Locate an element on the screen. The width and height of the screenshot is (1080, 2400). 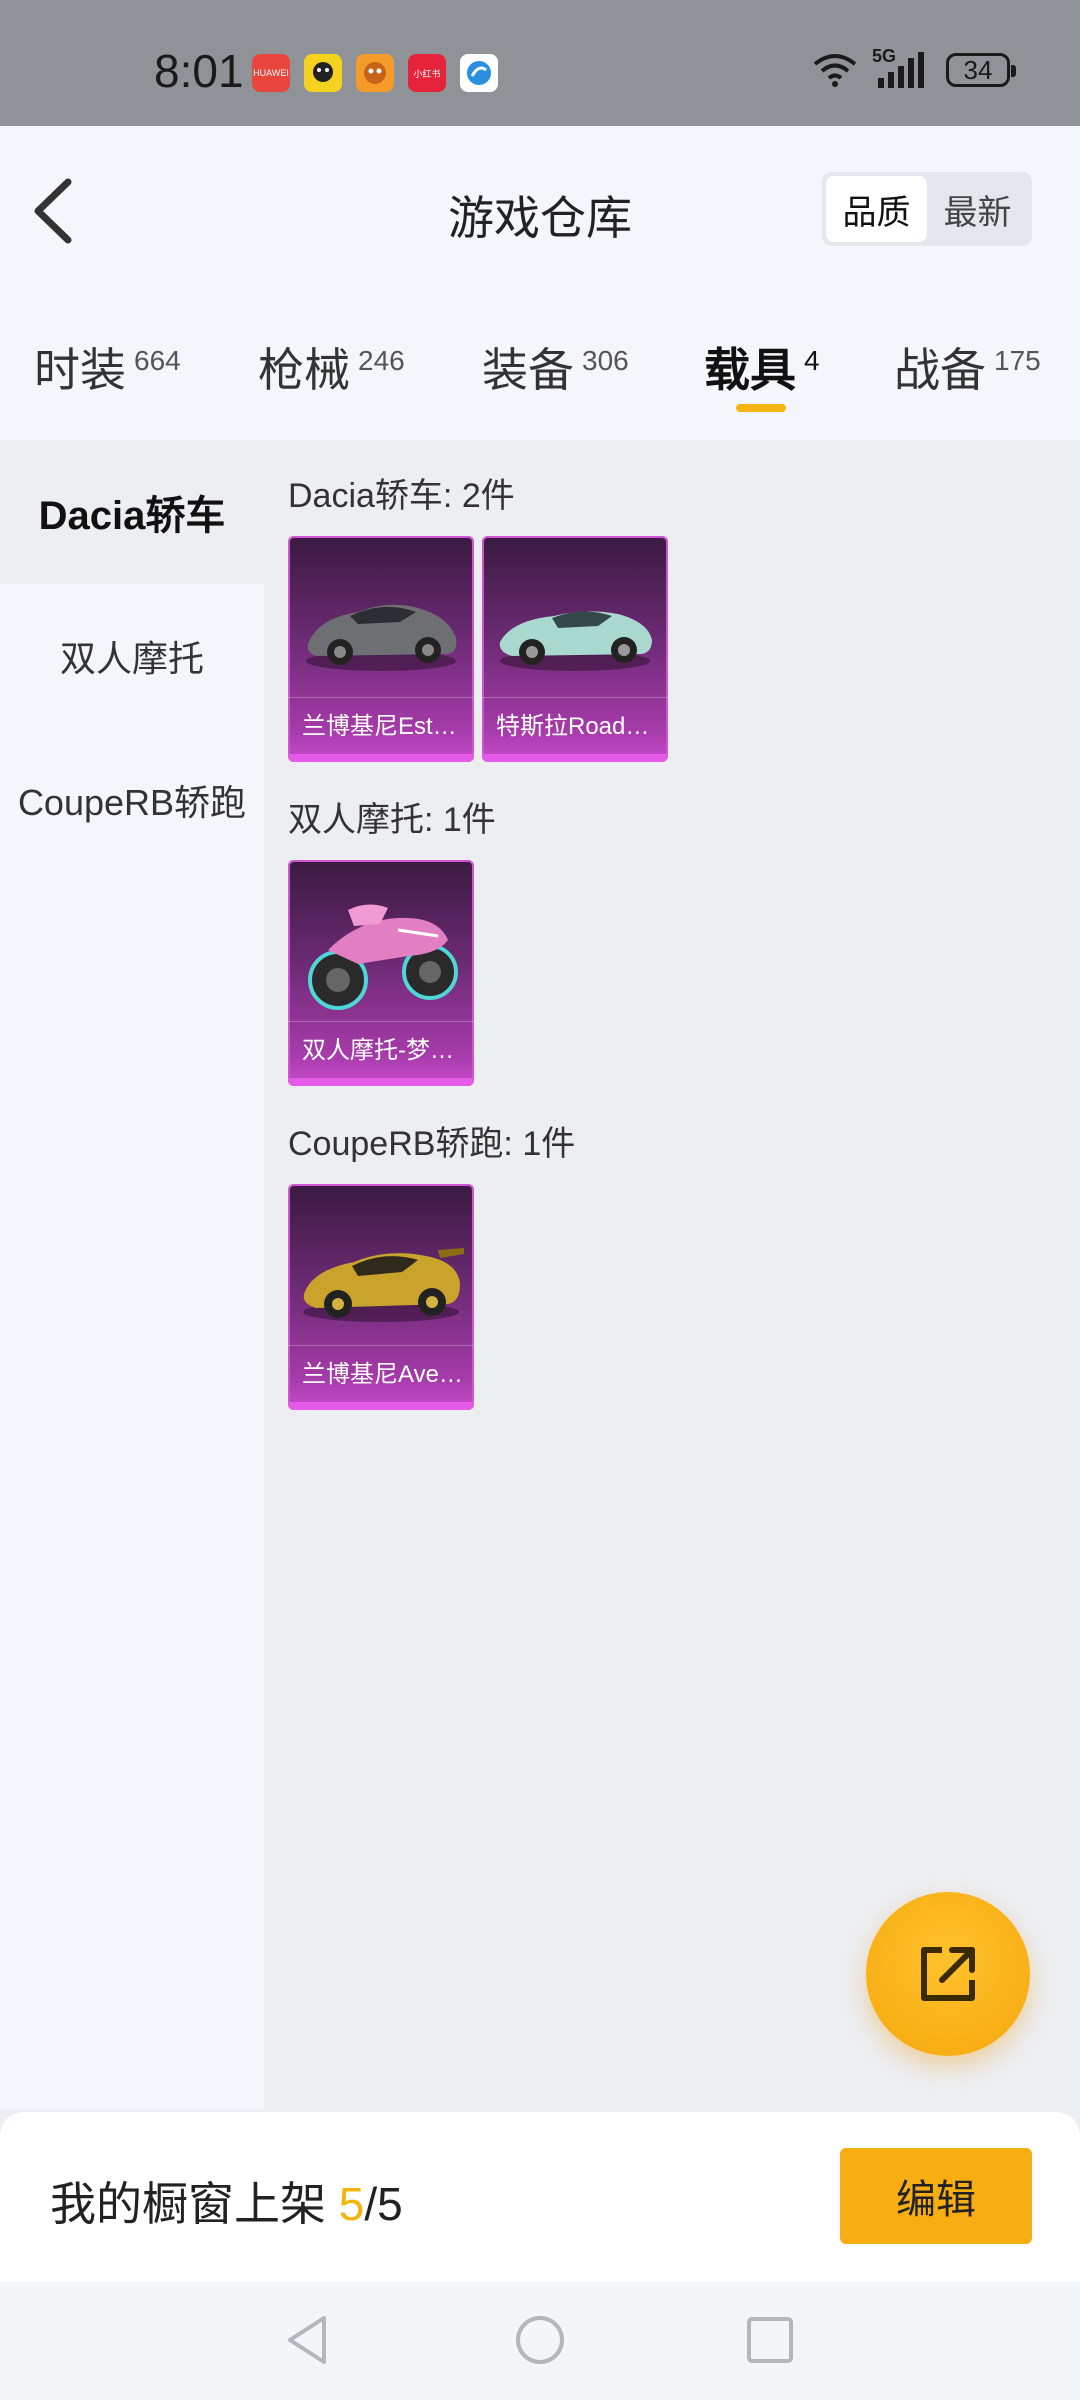
sidebar-item-dacia: Dacia轿车 is located at coordinates (132, 512).